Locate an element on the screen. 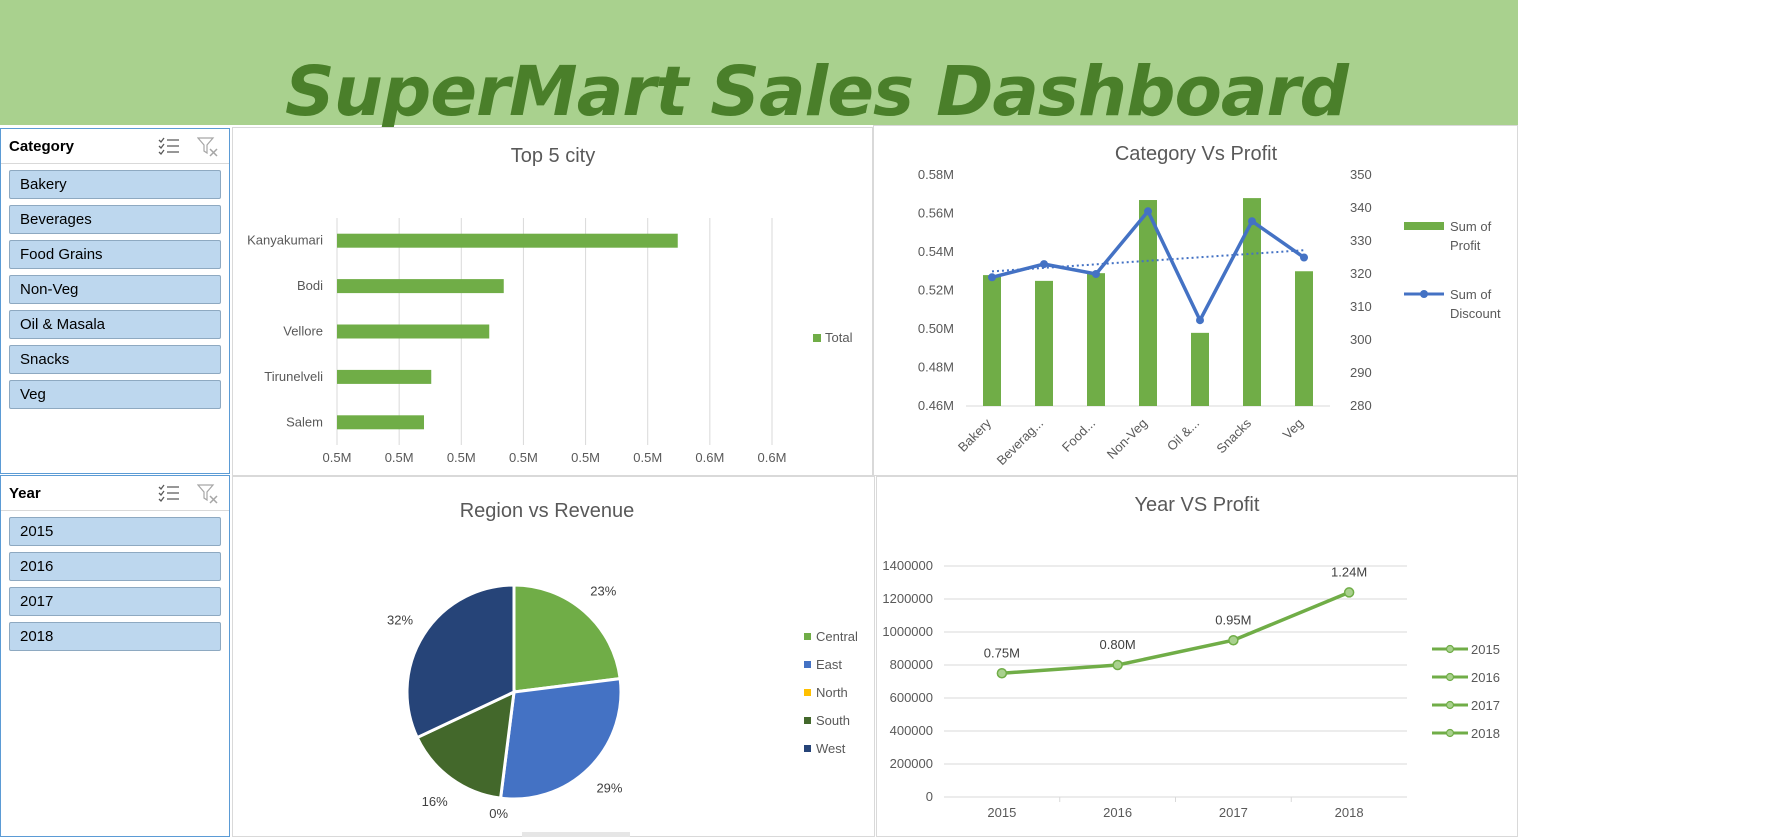 This screenshot has width=1790, height=837. y-right-tick-label: 330 is located at coordinates (1361, 240).